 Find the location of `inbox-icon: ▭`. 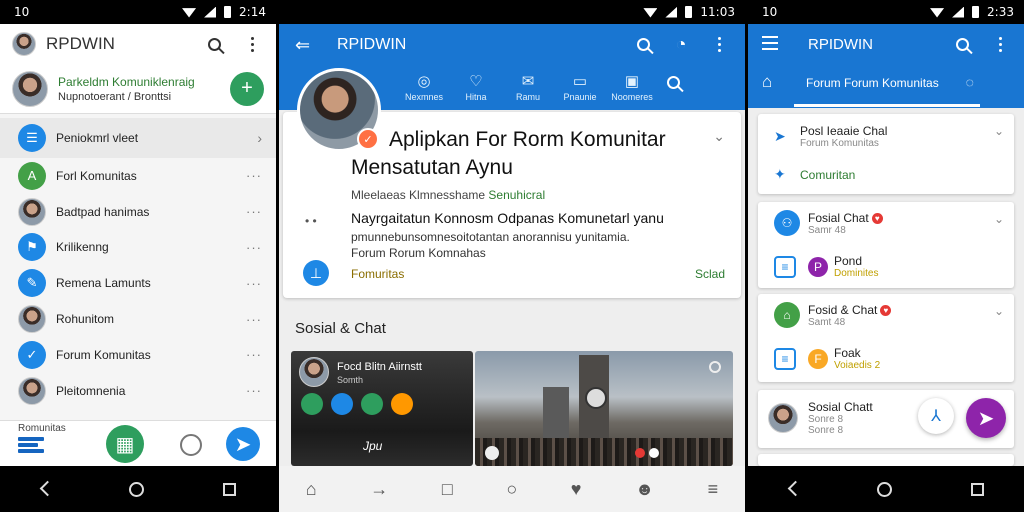

inbox-icon: ▭ is located at coordinates (580, 81).